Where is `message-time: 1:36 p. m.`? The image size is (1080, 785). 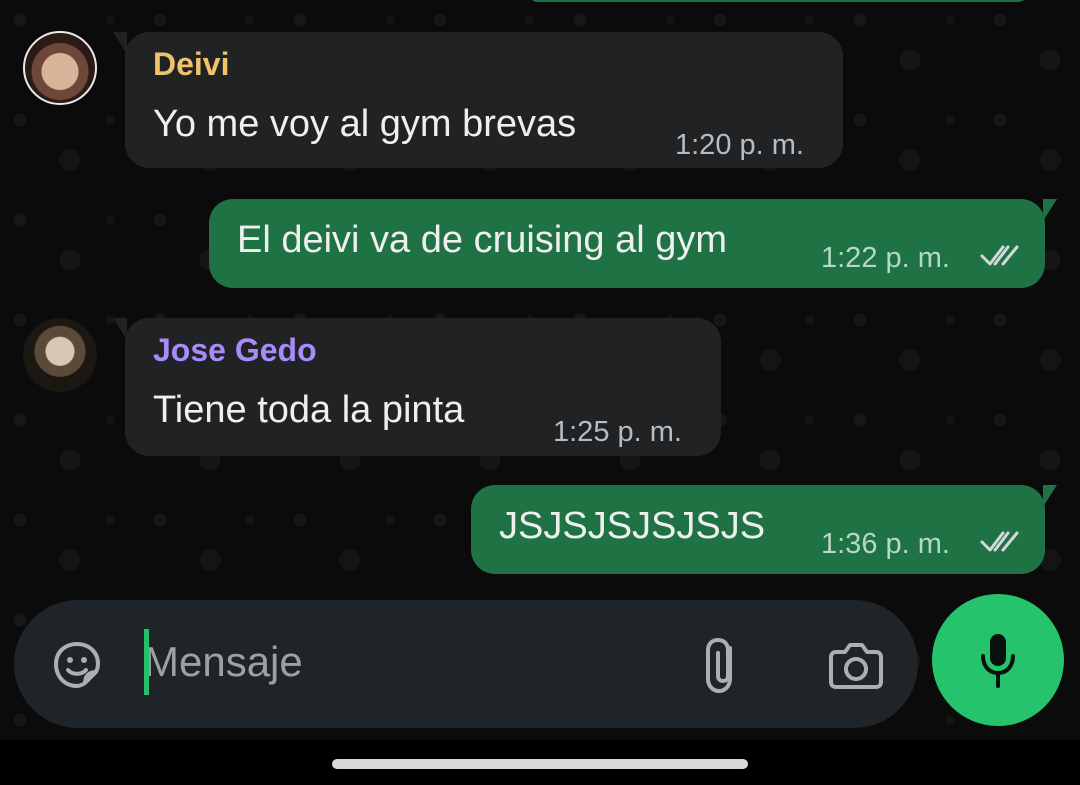 message-time: 1:36 p. m. is located at coordinates (885, 544).